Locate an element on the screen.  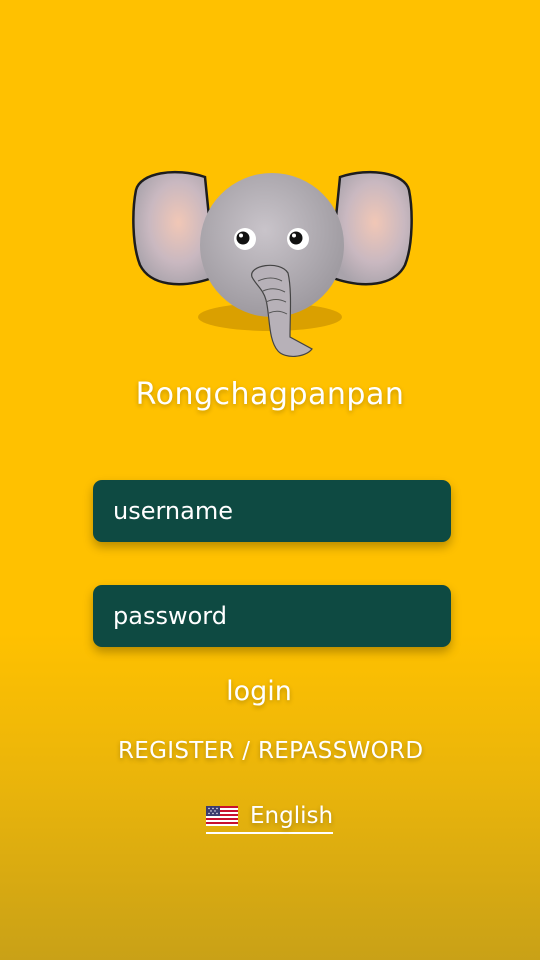
language-selector: English is located at coordinates (270, 818).